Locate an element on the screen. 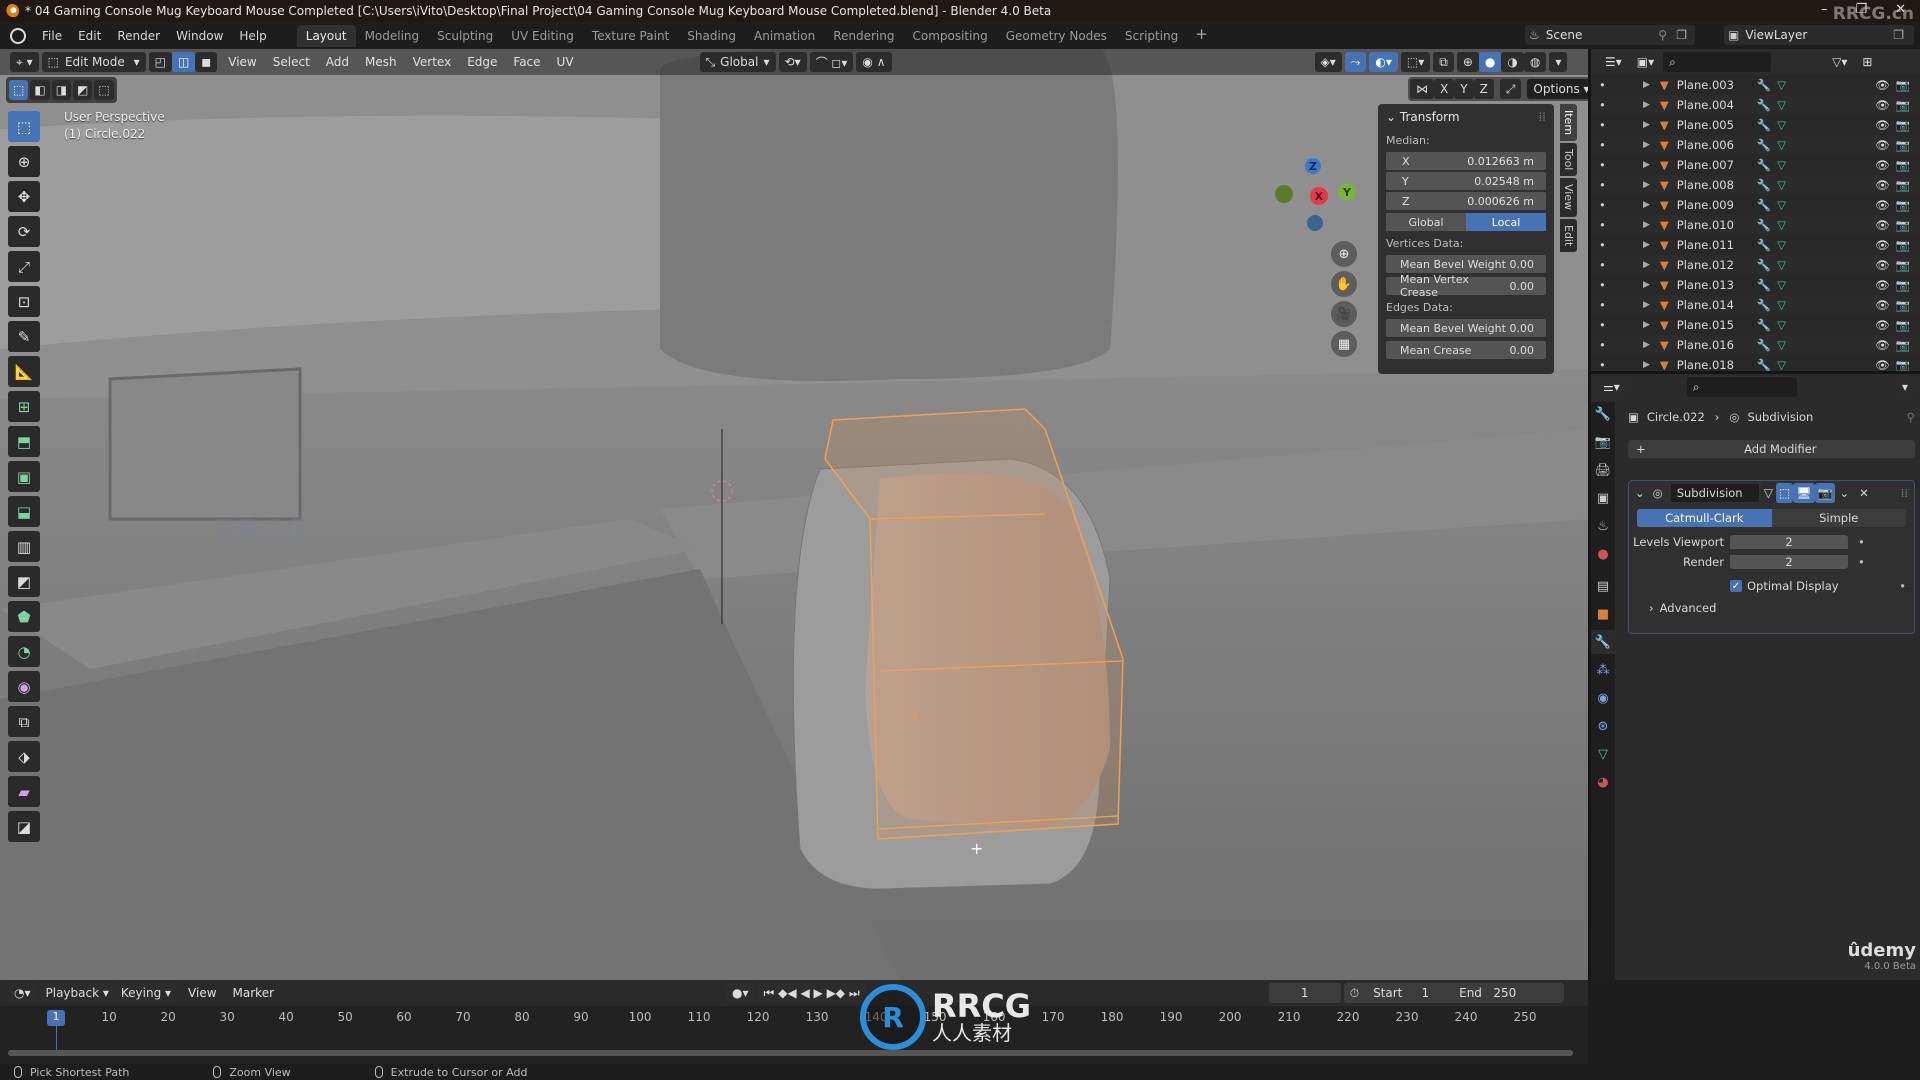 Image resolution: width=1920 pixels, height=1080 pixels. xray-toggle: ⧉ is located at coordinates (1443, 62).